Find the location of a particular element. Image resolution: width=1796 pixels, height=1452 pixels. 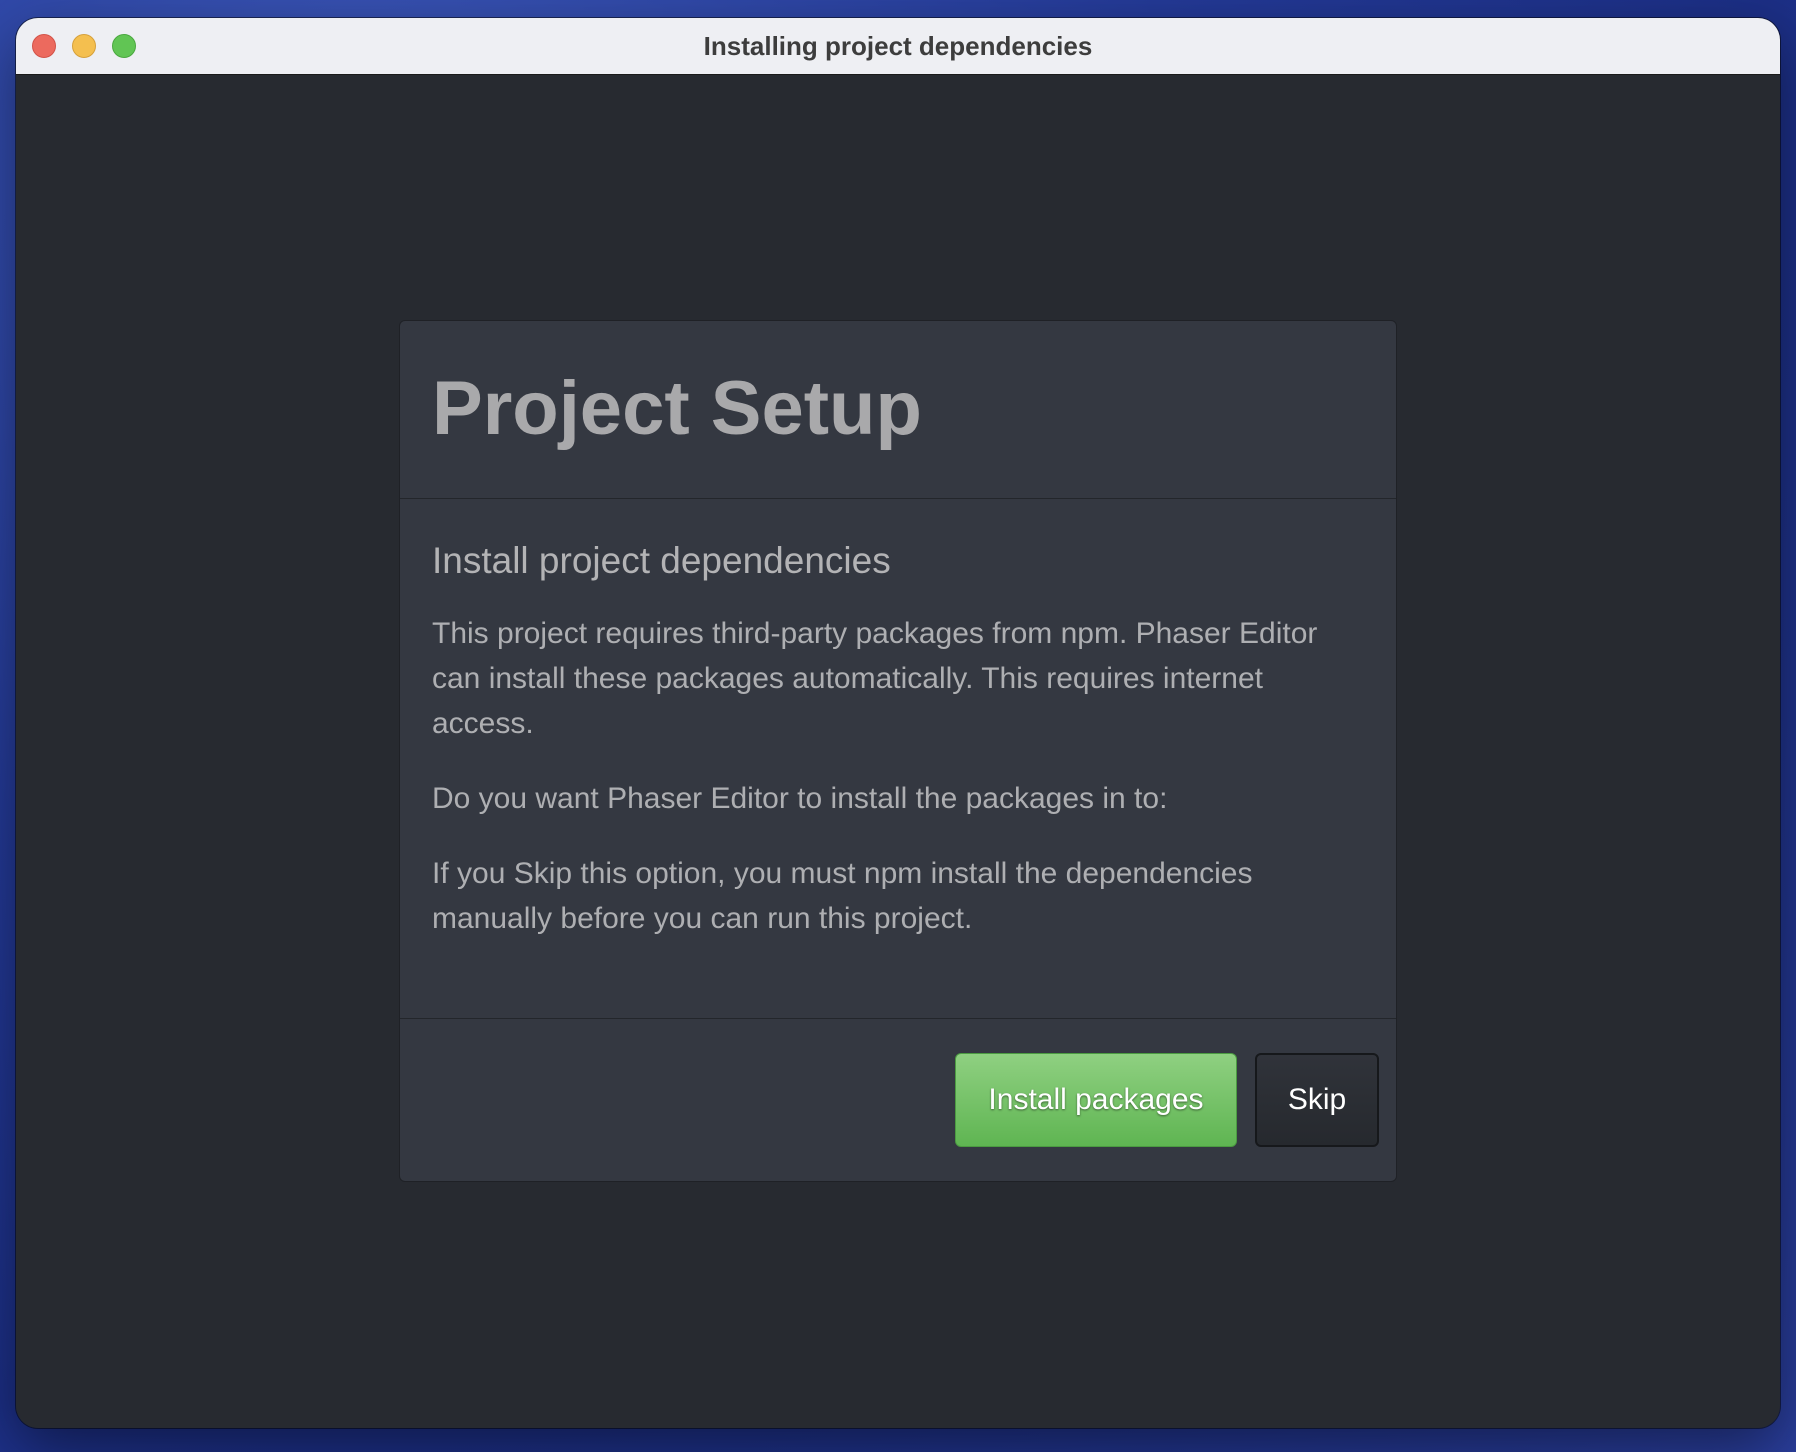

dialog-footer: Install packages Skip is located at coordinates (898, 1100).